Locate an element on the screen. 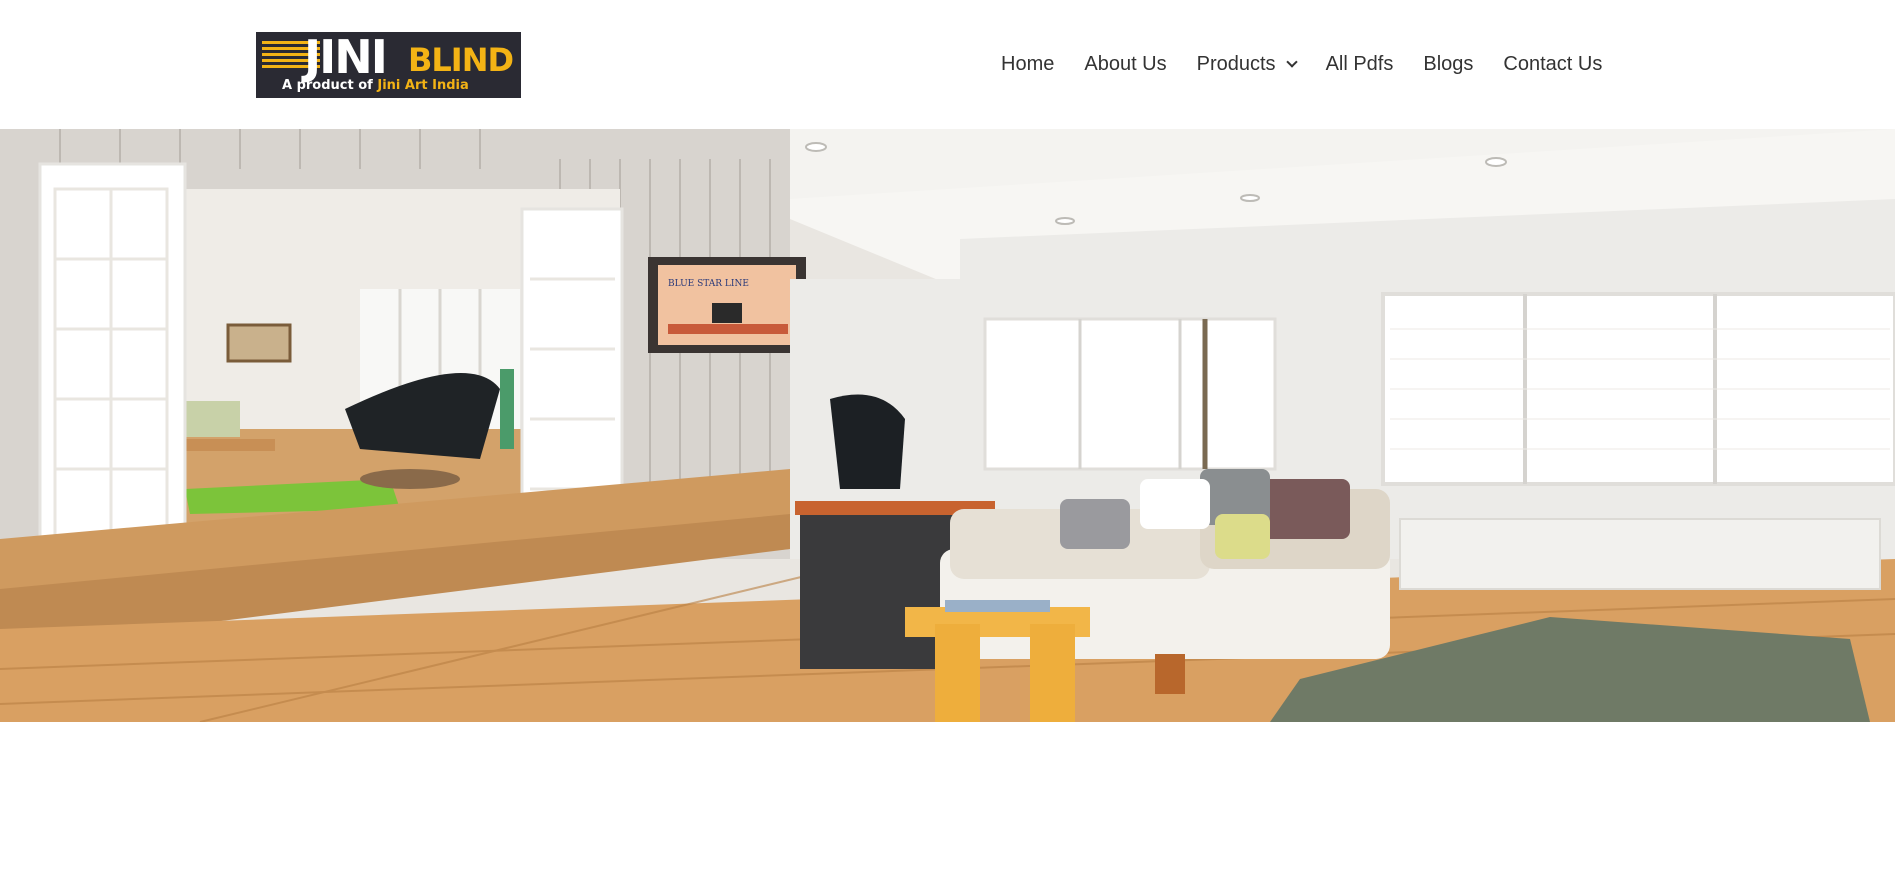  nav-about-us-label: About Us is located at coordinates (1125, 63).